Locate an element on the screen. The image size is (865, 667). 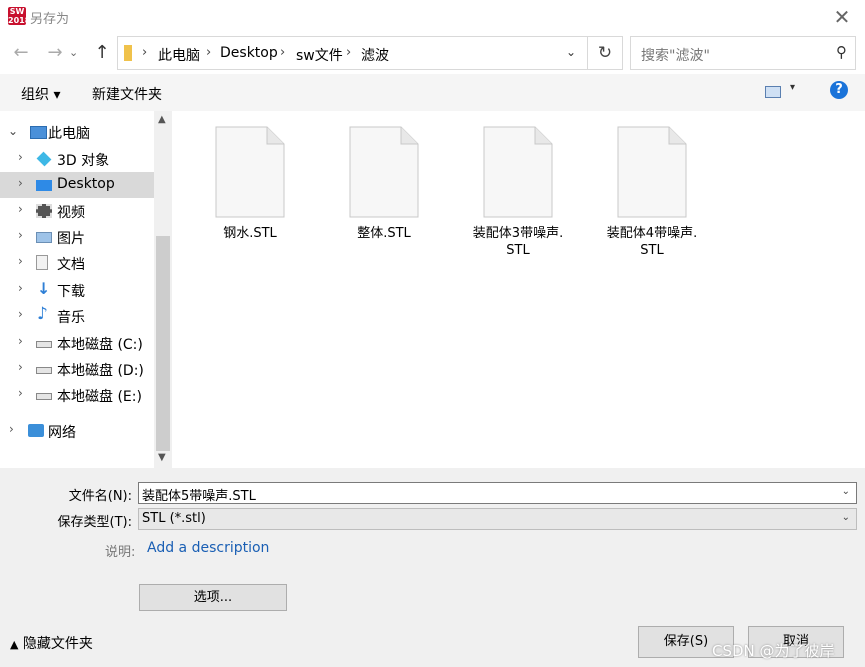
network-icon is located at coordinates (36, 430).